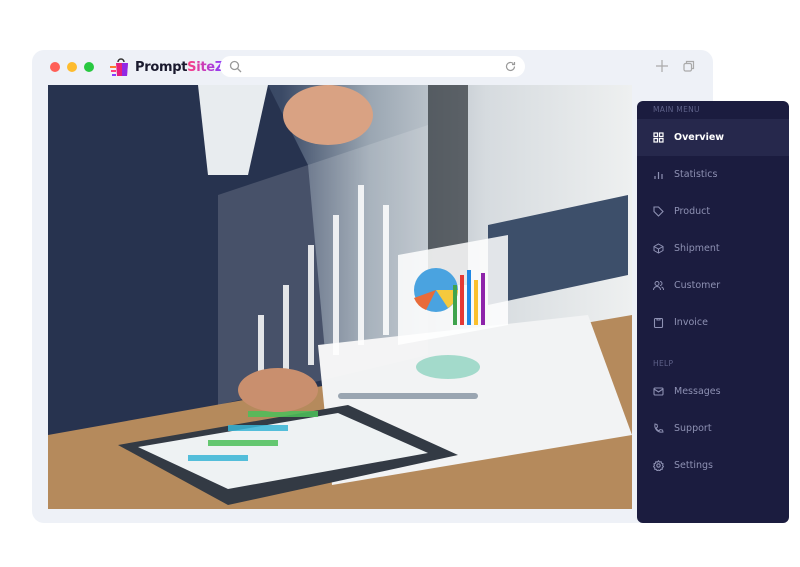 Image resolution: width=800 pixels, height=567 pixels. I want to click on plus-icon, so click(662, 66).